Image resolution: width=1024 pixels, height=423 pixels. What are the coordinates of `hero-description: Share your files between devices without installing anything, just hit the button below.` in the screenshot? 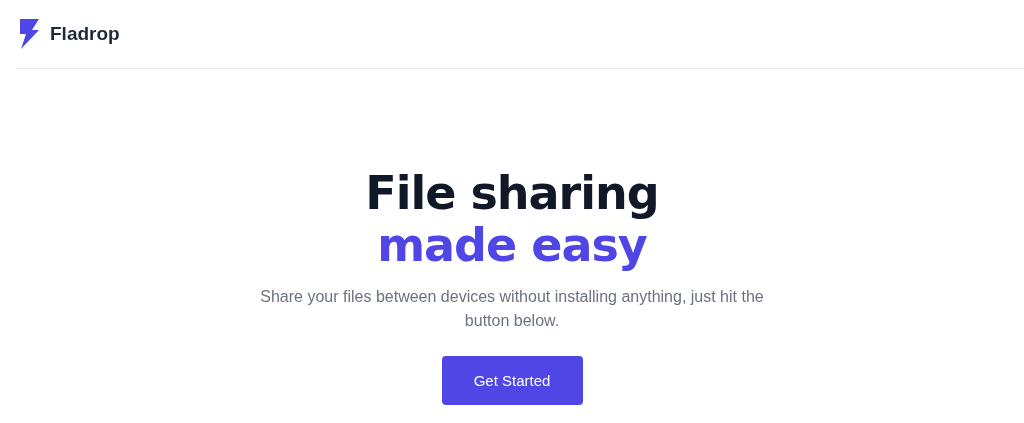 It's located at (512, 309).